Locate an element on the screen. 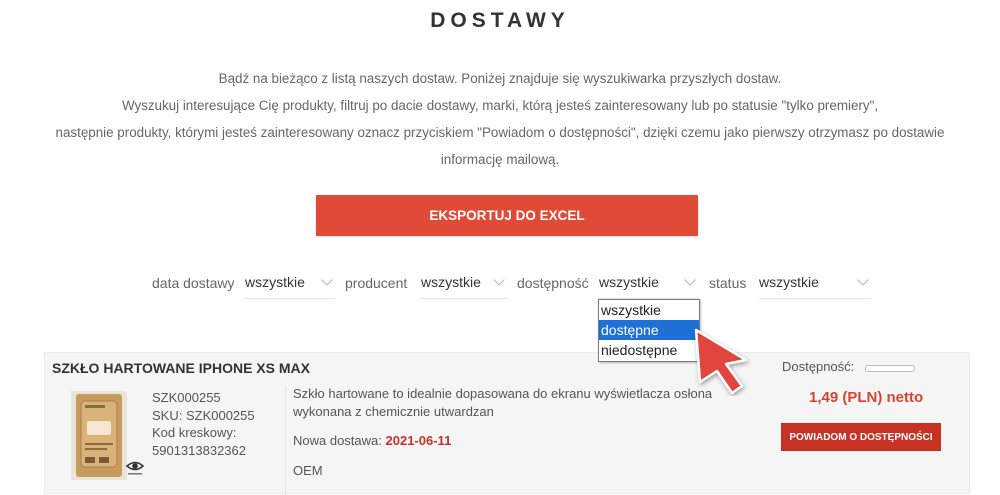  filter-label-status: status is located at coordinates (728, 283).